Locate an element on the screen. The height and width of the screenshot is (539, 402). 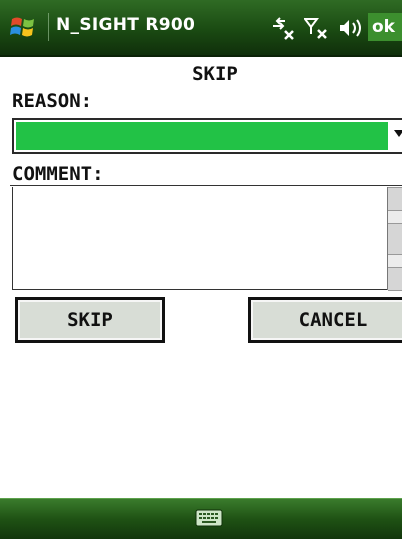
bottom-bar is located at coordinates (201, 518).